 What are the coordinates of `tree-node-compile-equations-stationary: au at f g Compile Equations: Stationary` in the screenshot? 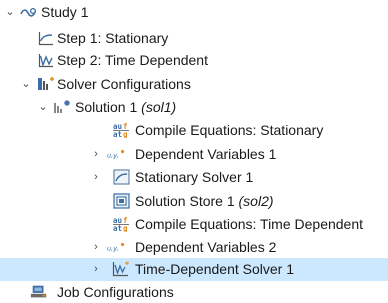 It's located at (194, 130).